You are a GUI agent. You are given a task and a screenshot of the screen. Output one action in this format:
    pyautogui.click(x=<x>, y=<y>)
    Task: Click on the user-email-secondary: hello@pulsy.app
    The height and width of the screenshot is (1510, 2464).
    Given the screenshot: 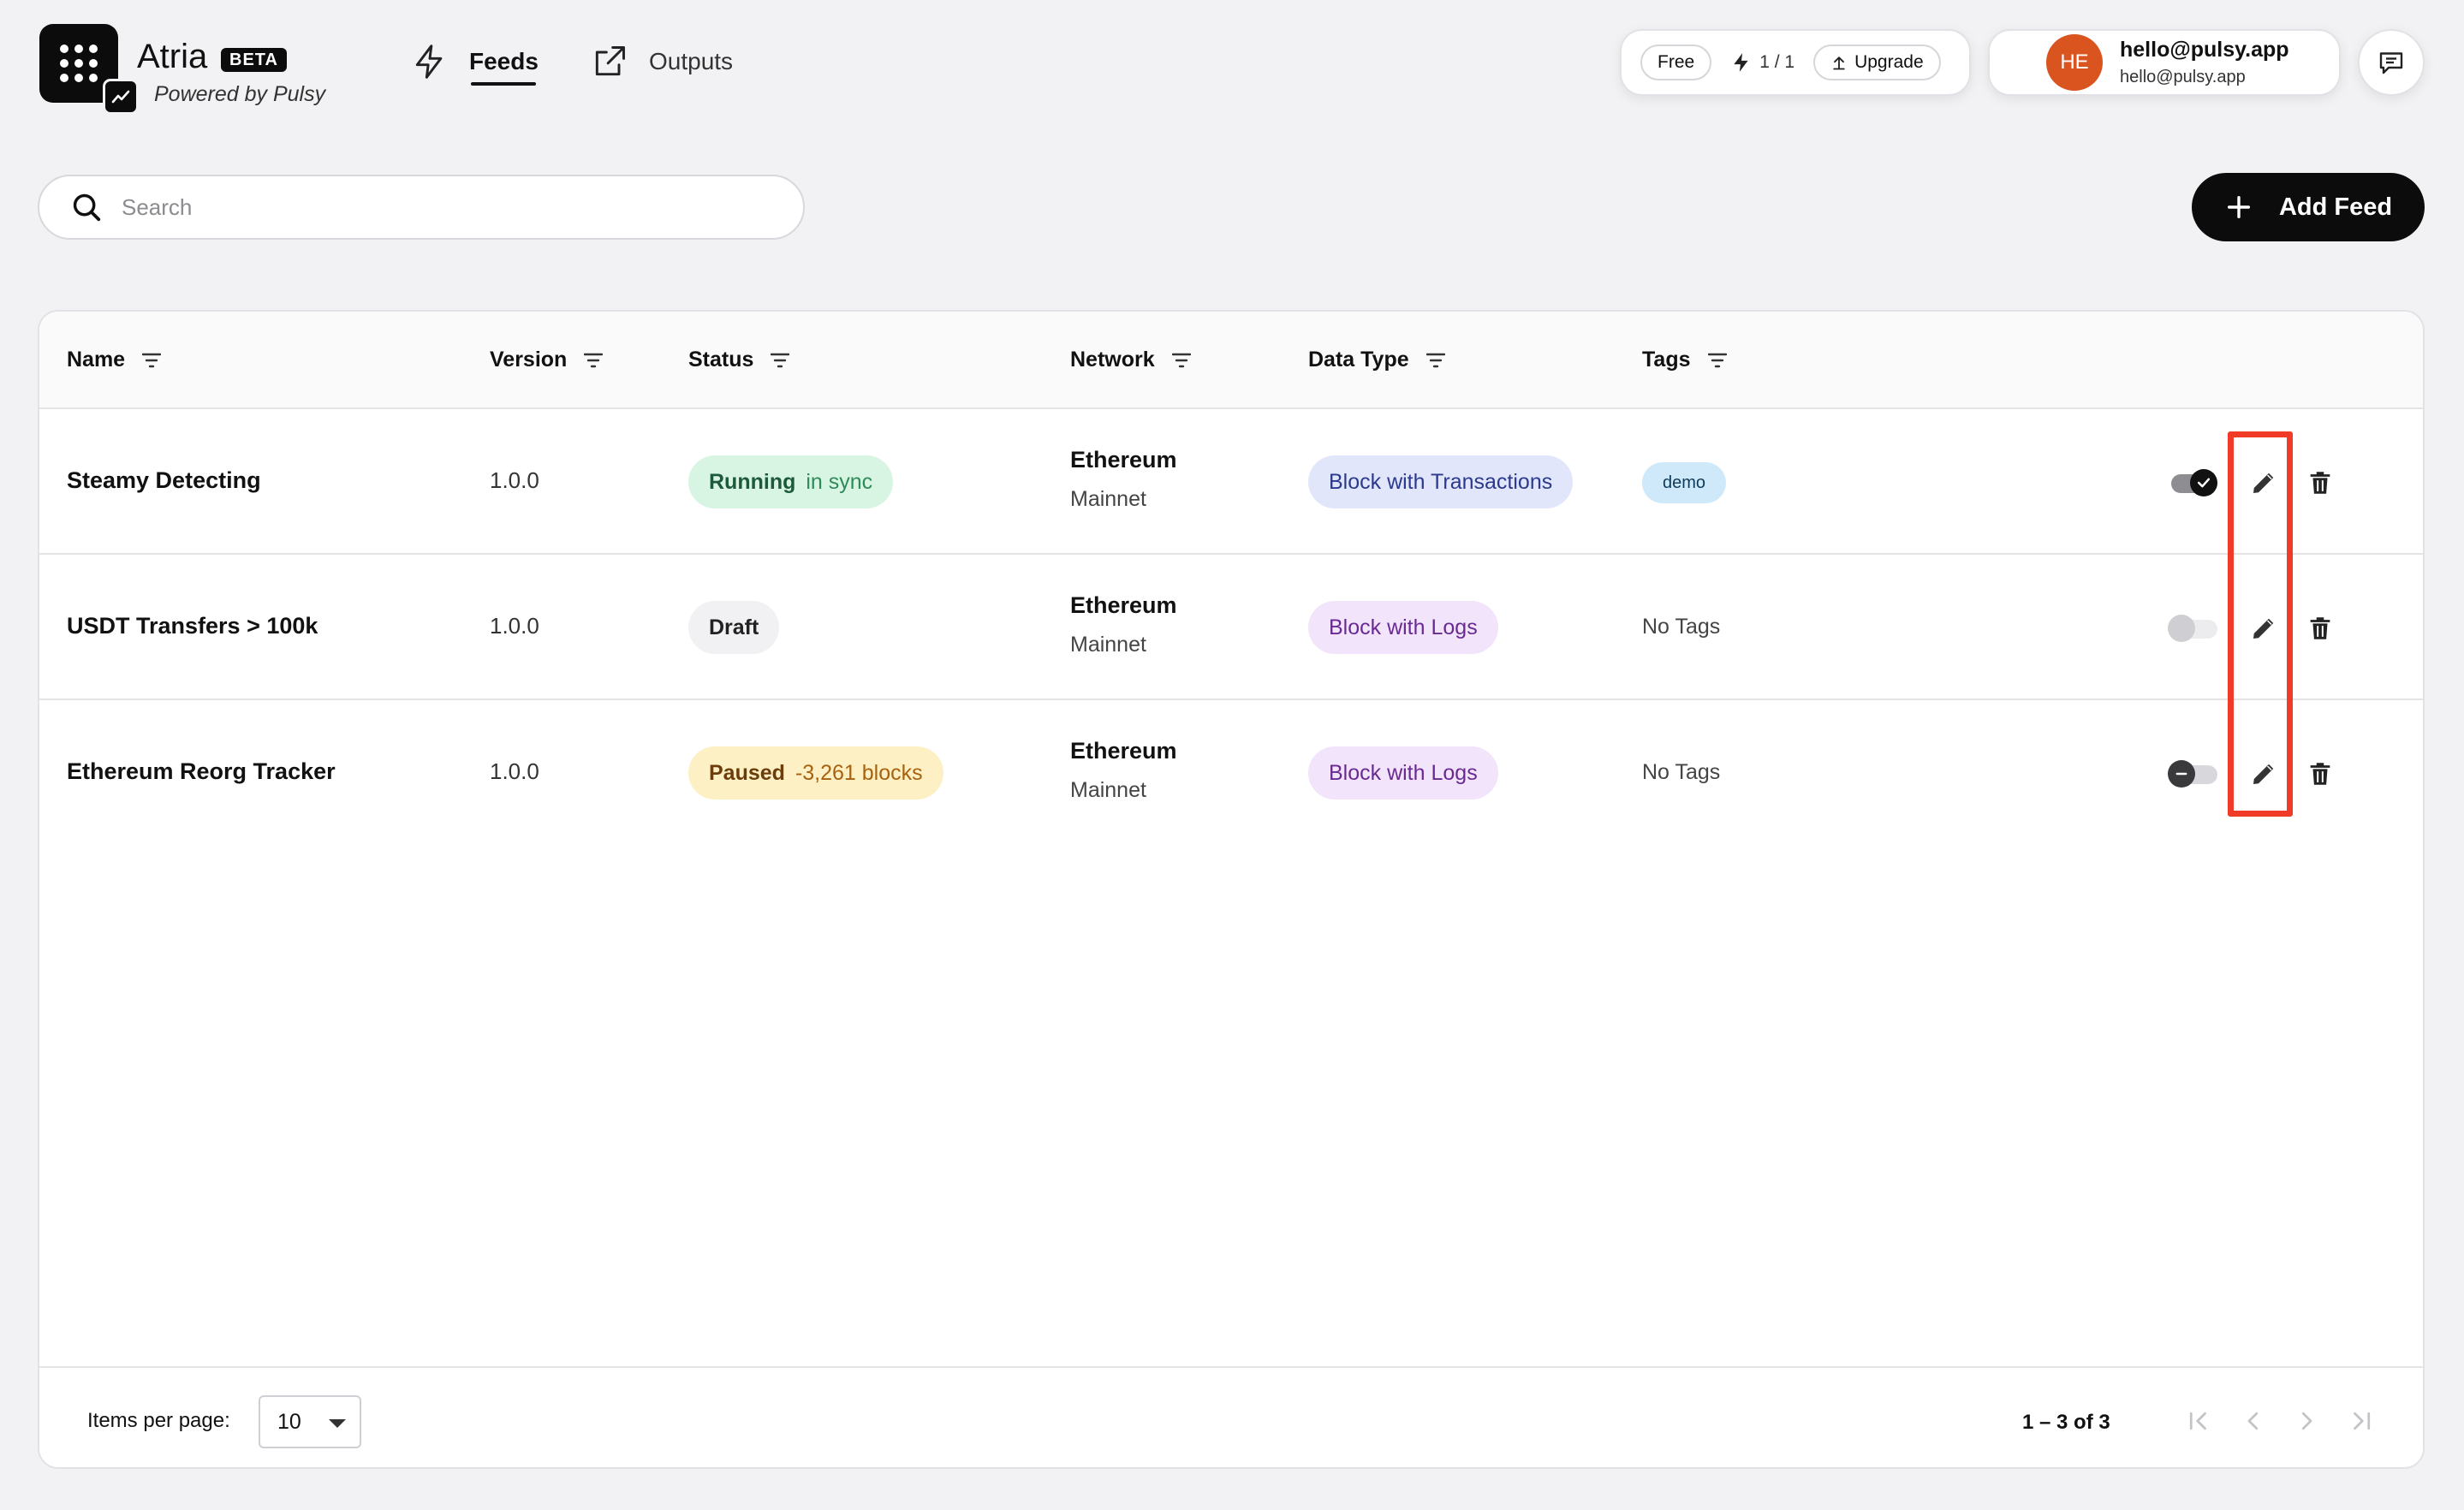 What is the action you would take?
    pyautogui.click(x=2183, y=77)
    